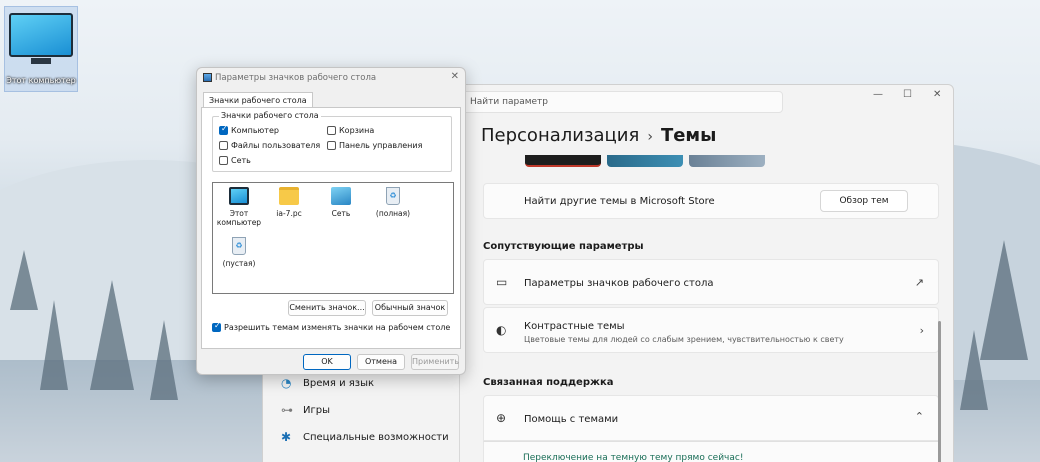 The image size is (1040, 462). What do you see at coordinates (939, 391) in the screenshot?
I see `scrollbar` at bounding box center [939, 391].